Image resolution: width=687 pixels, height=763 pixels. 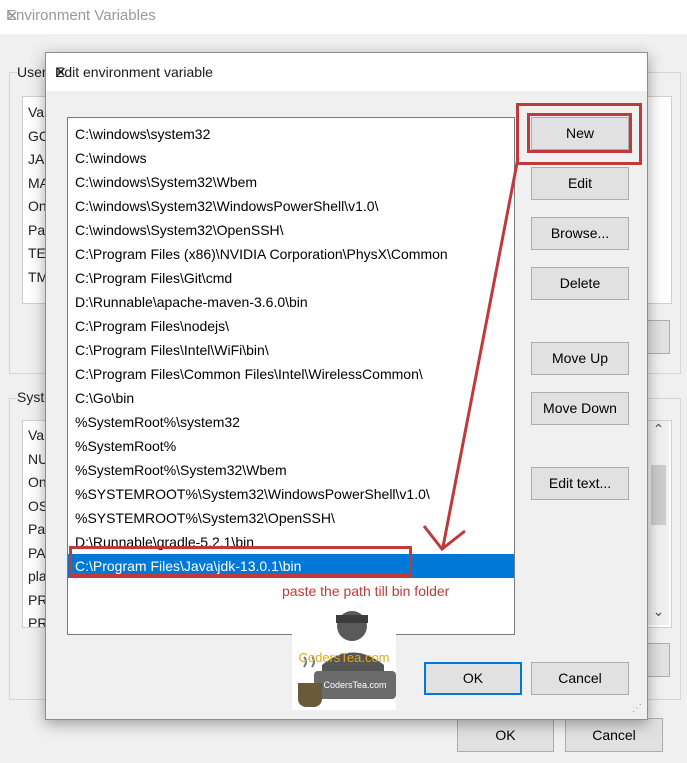 I want to click on close-icon: ✕, so click(x=12, y=16).